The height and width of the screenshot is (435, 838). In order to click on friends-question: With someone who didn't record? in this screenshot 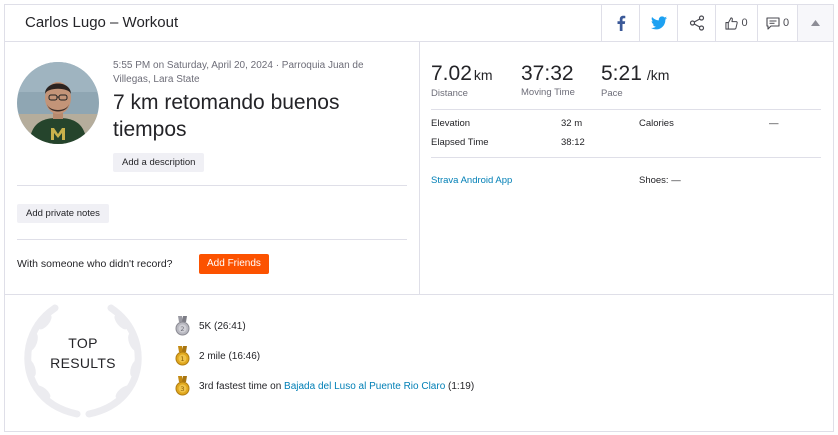, I will do `click(95, 264)`.